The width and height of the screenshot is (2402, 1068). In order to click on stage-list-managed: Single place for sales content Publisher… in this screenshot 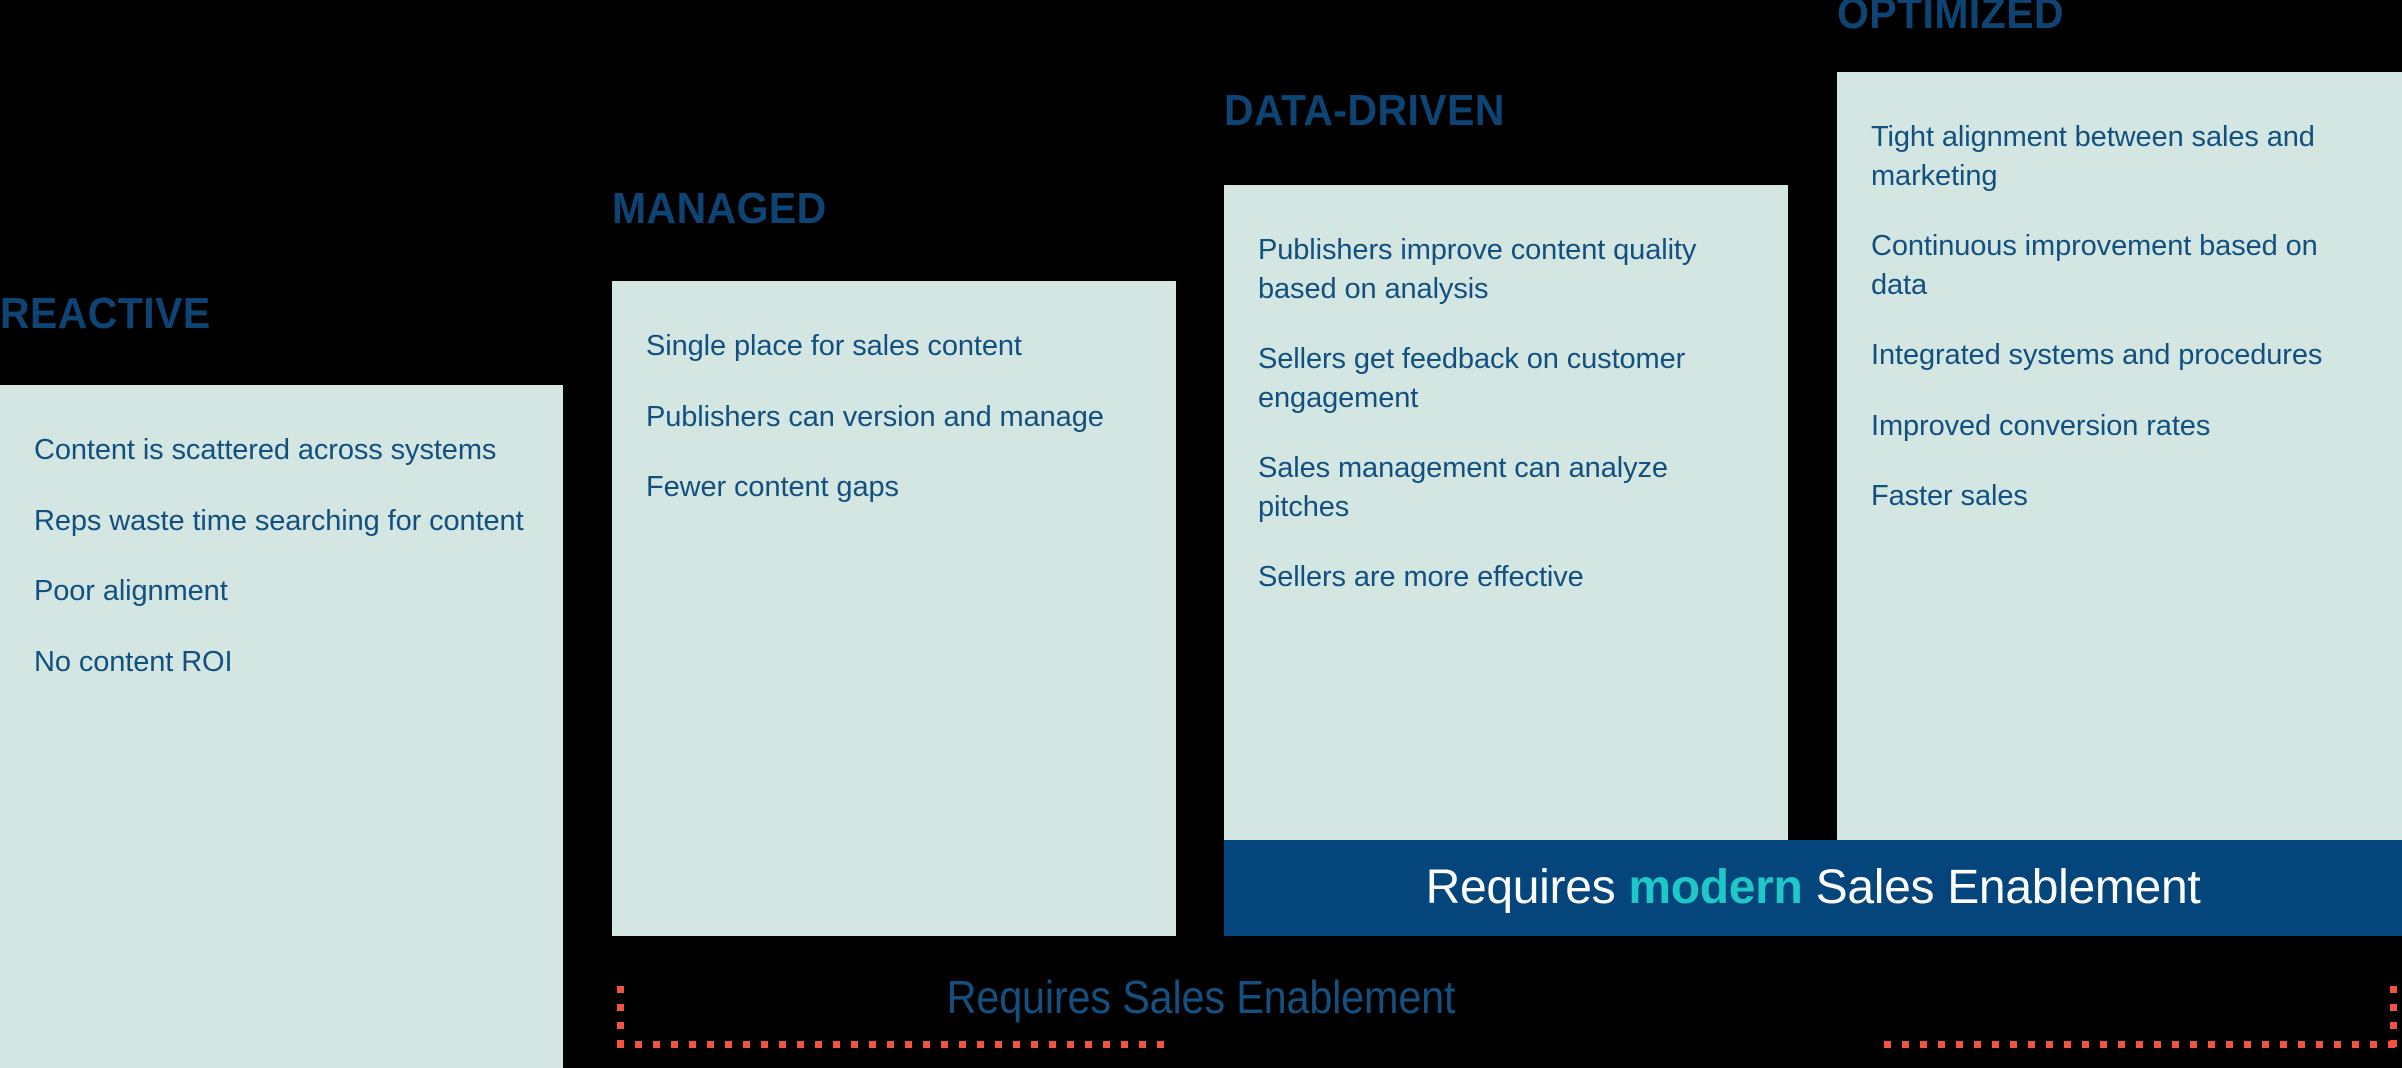, I will do `click(894, 404)`.